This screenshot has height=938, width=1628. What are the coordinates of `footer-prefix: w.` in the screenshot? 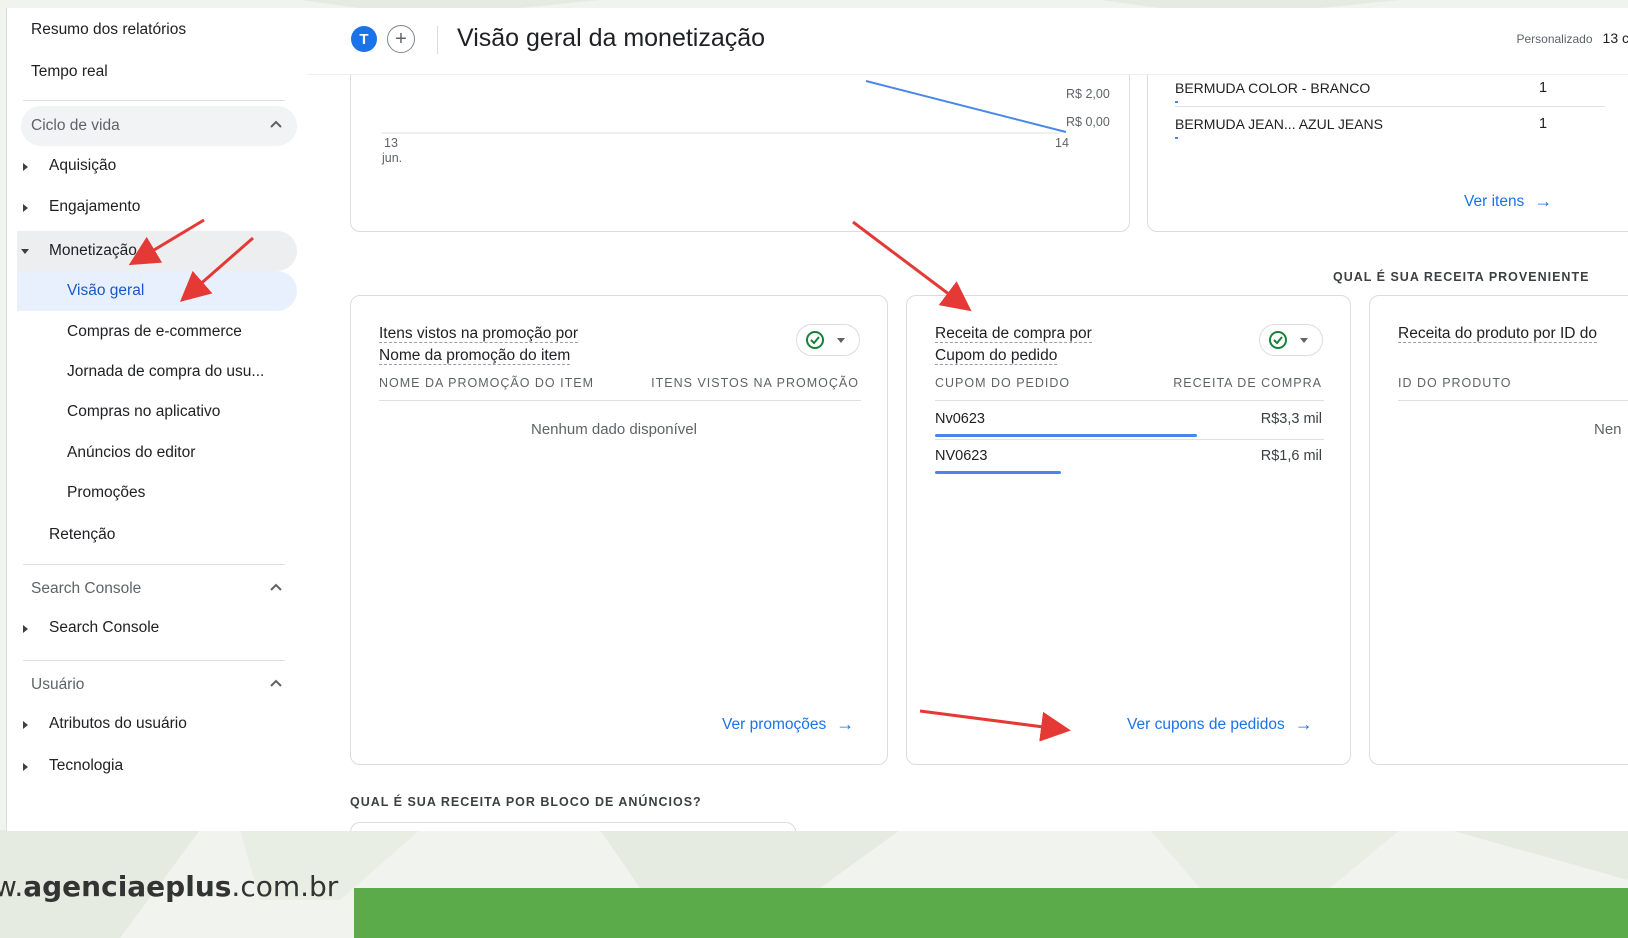 It's located at (12, 886).